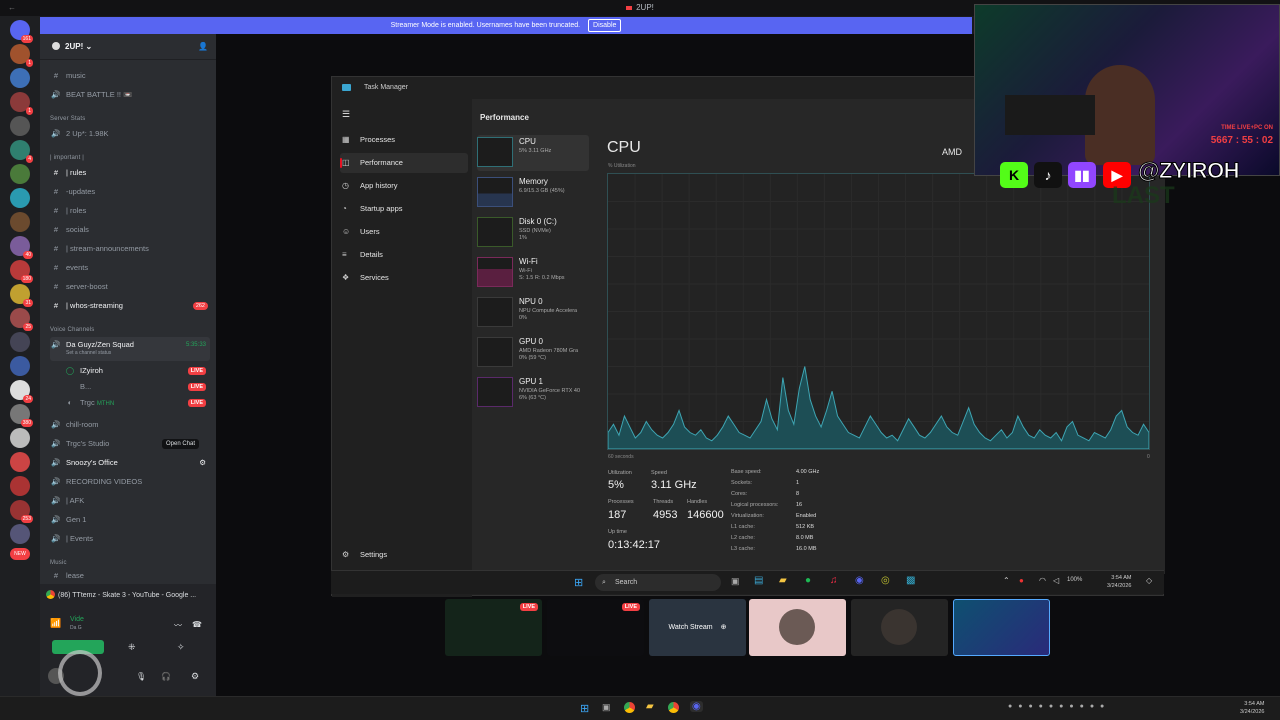 This screenshot has height=720, width=1280. I want to click on nav-users: ☺ Users, so click(404, 232).